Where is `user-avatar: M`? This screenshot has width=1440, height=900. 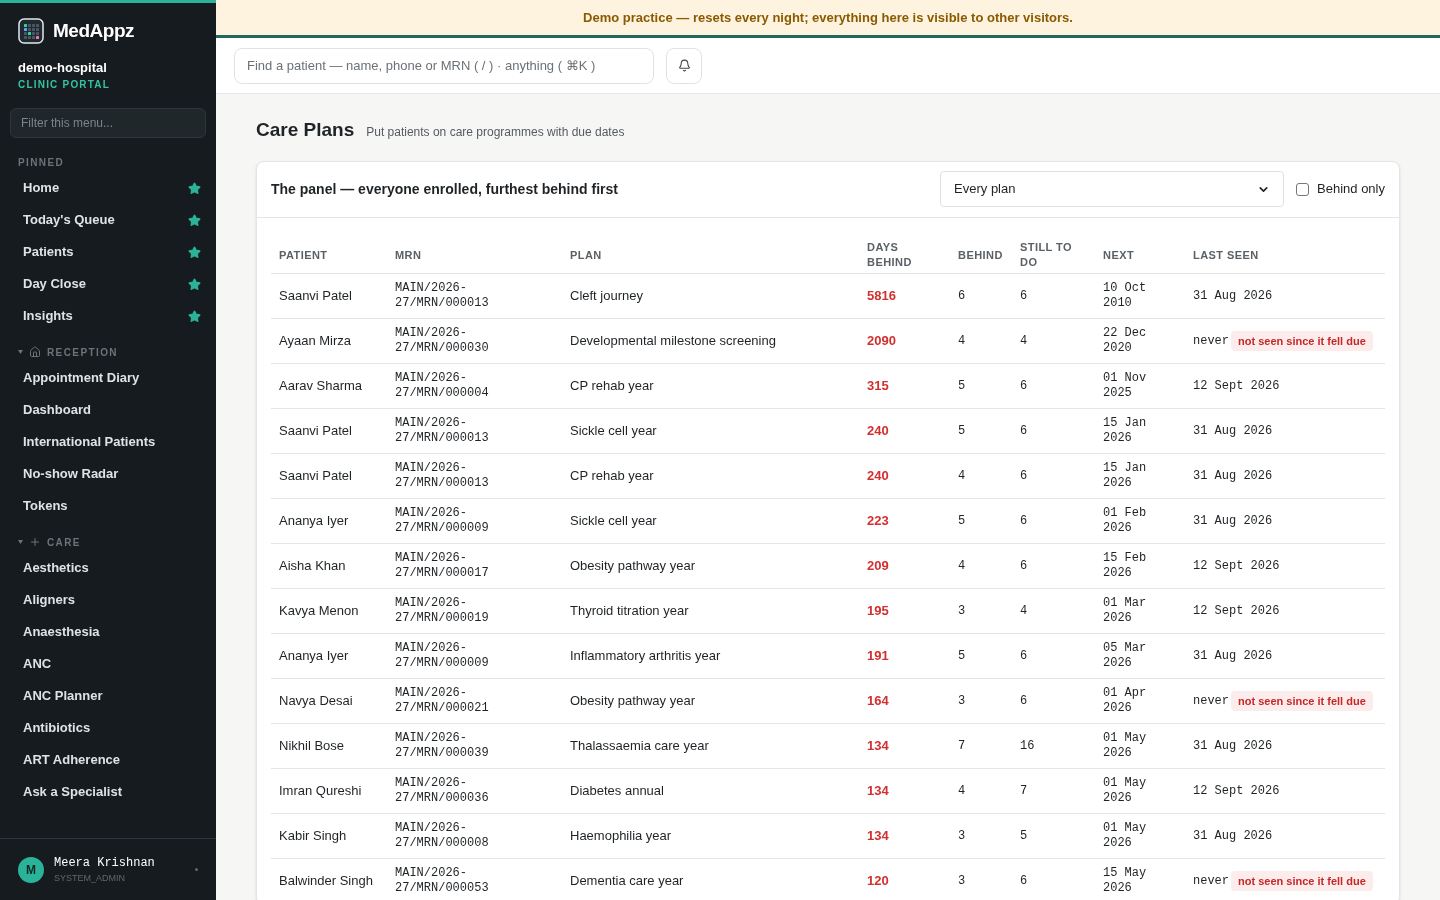 user-avatar: M is located at coordinates (31, 869).